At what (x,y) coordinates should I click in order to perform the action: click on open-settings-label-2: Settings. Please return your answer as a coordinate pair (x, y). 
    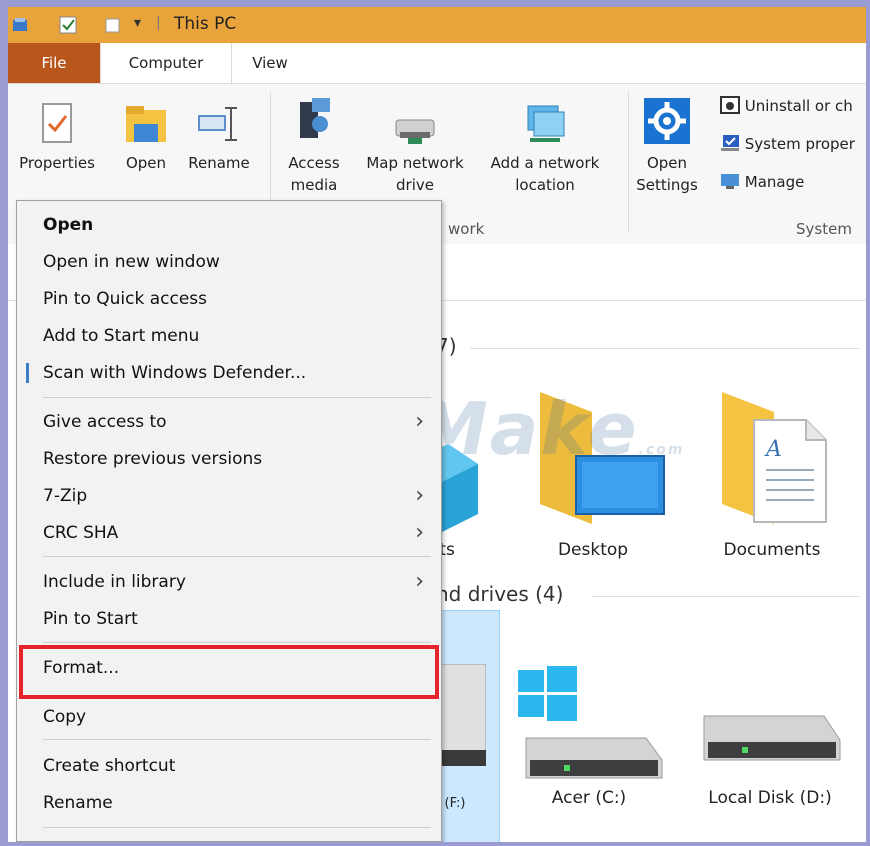
    Looking at the image, I should click on (667, 185).